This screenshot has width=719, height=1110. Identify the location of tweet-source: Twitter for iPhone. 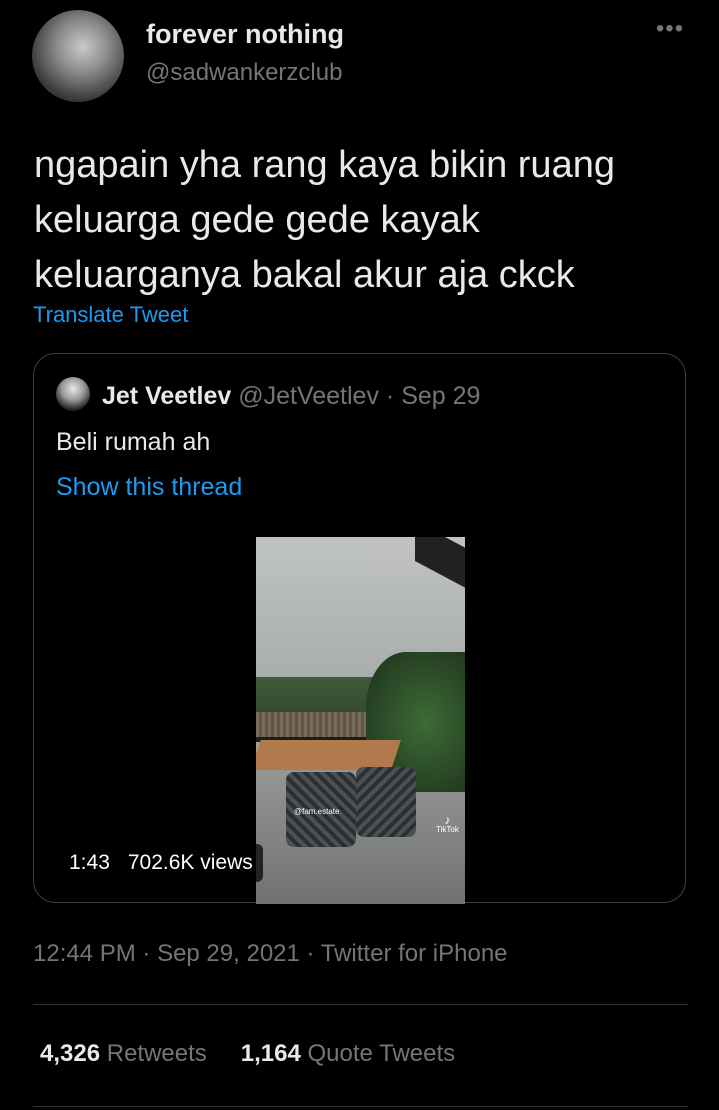
(414, 953).